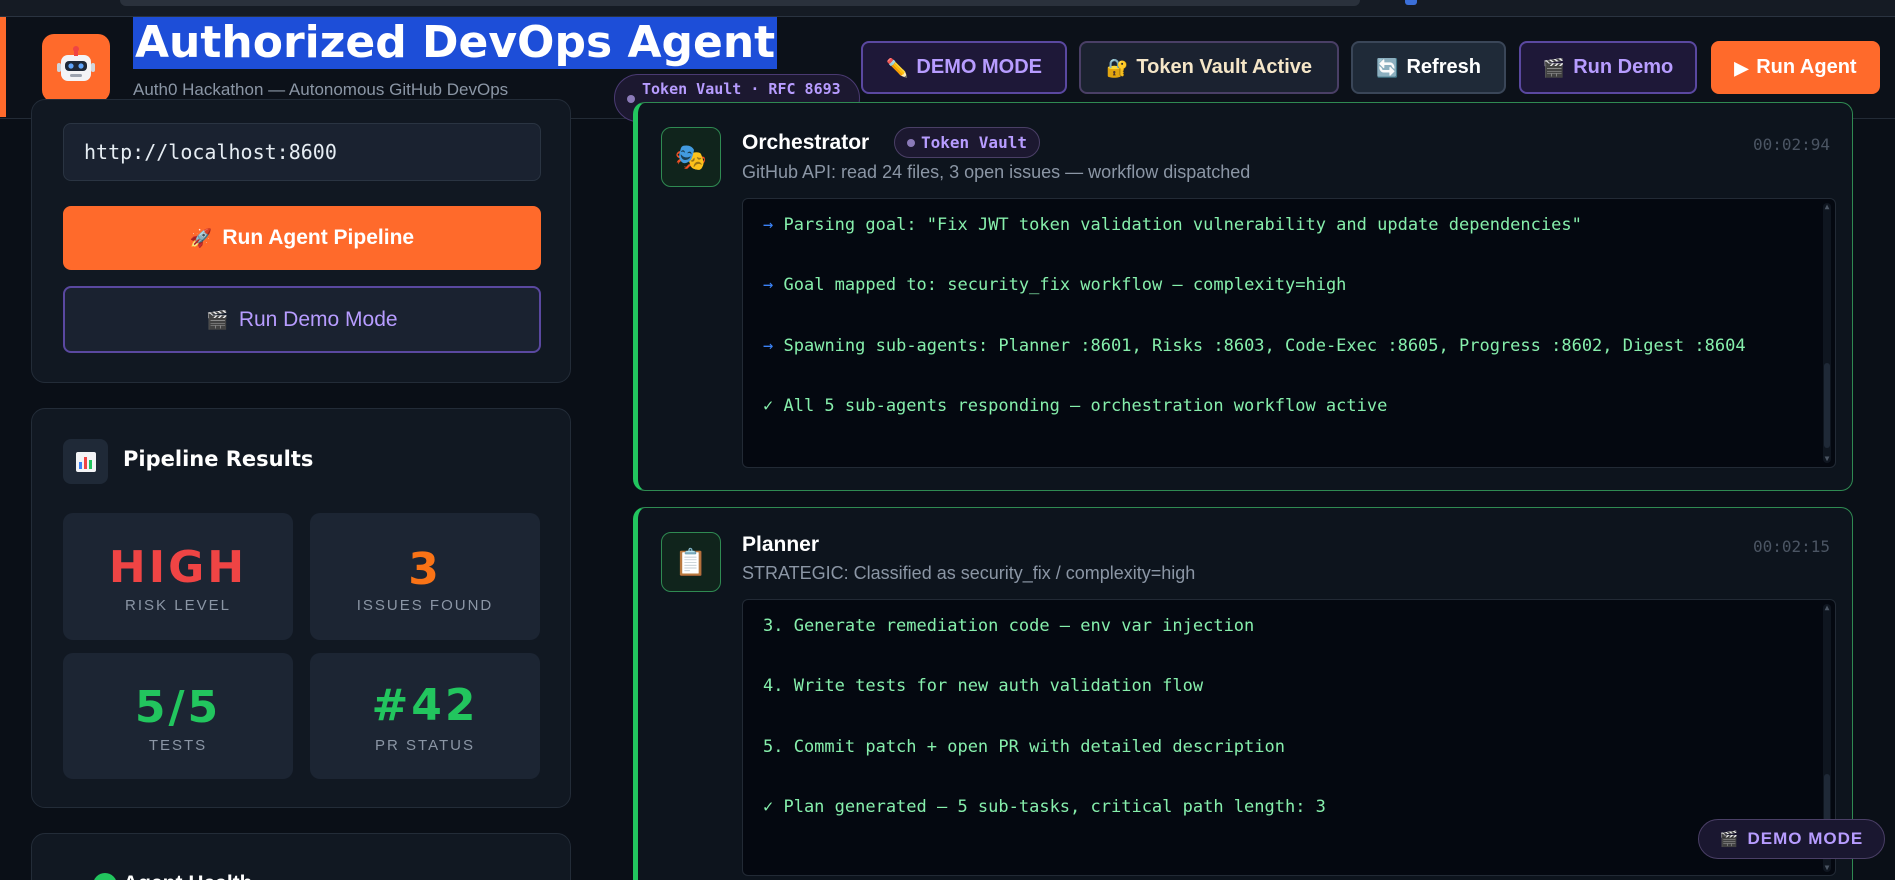 The image size is (1895, 880). I want to click on run-demo-mode-button: 🎬 Run Demo Mode, so click(302, 319).